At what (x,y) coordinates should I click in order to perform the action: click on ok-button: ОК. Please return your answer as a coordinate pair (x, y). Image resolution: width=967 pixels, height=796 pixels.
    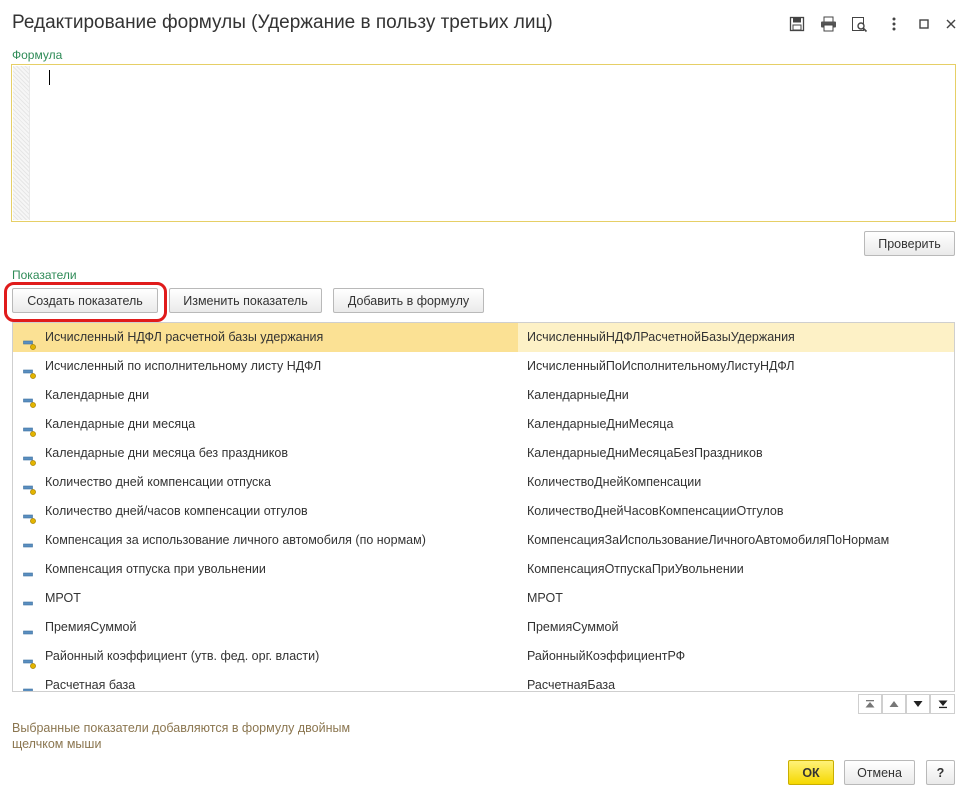
    Looking at the image, I should click on (811, 772).